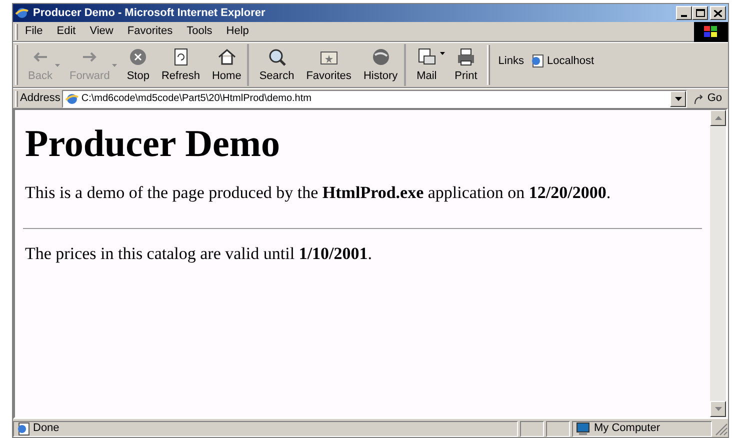  I want to click on scroll-up-icon, so click(718, 118).